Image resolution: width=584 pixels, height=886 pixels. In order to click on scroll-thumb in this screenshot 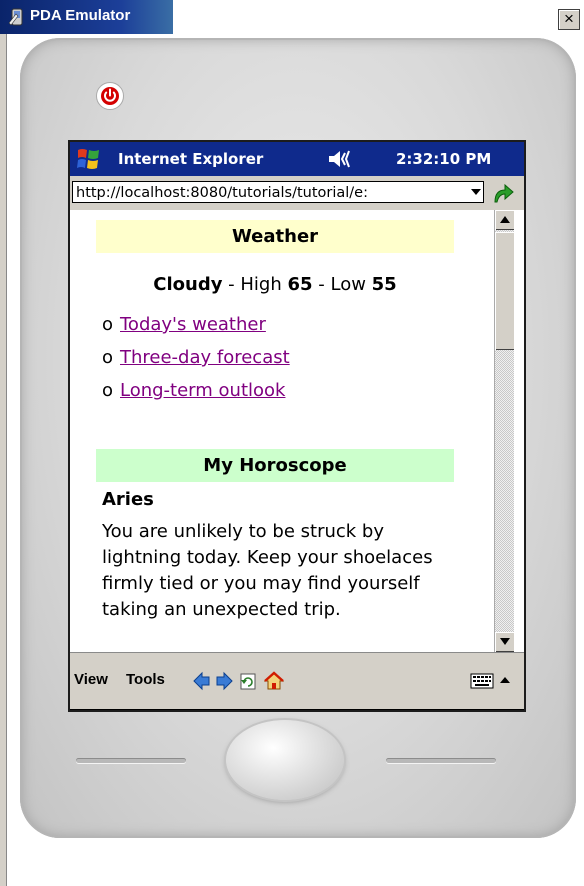, I will do `click(505, 291)`.